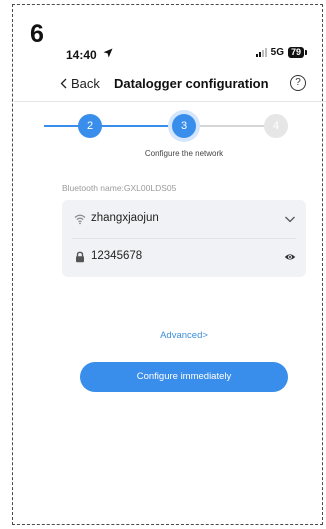 This screenshot has height=529, width=326. I want to click on step-badge: 6, so click(37, 34).